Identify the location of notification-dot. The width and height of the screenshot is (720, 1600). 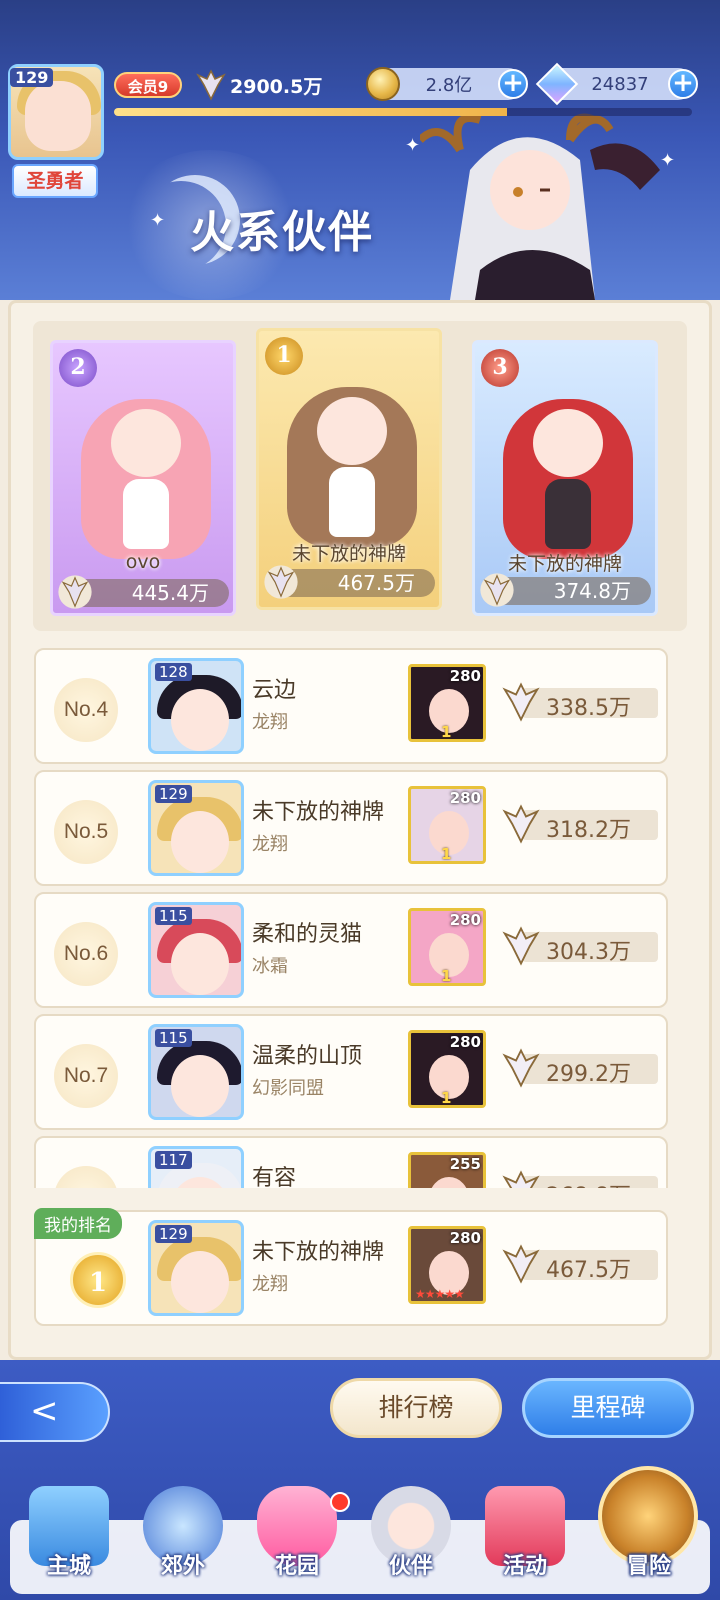
(340, 1502).